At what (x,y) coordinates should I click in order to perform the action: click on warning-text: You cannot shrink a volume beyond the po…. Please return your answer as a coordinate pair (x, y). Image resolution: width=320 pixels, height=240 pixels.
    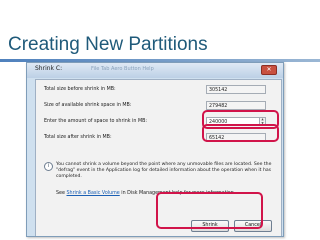
    Looking at the image, I should click on (164, 170).